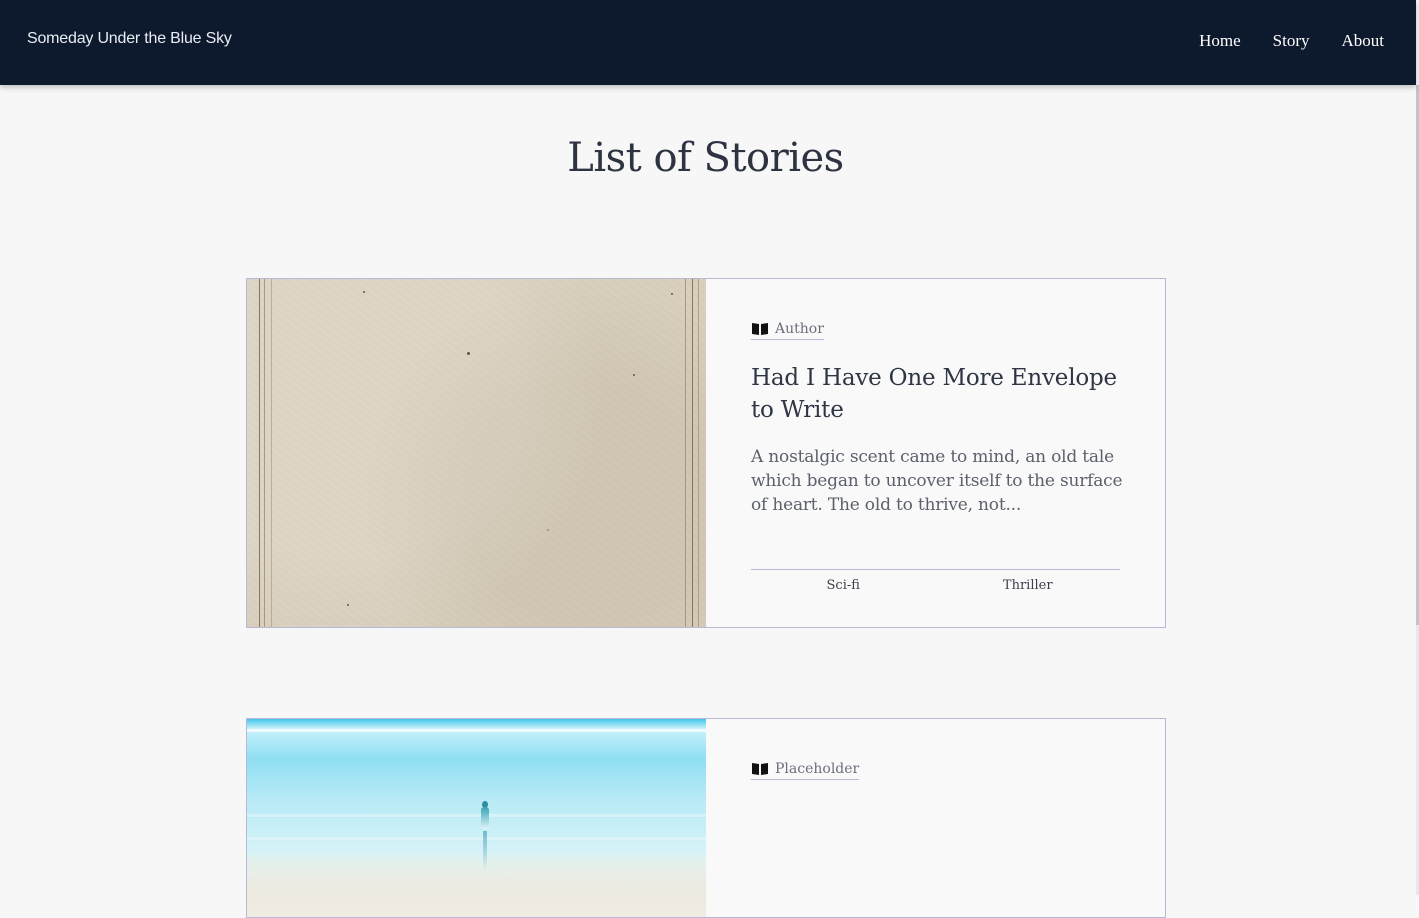 The height and width of the screenshot is (918, 1419). What do you see at coordinates (817, 769) in the screenshot?
I see `story-tag-label: Placeholder` at bounding box center [817, 769].